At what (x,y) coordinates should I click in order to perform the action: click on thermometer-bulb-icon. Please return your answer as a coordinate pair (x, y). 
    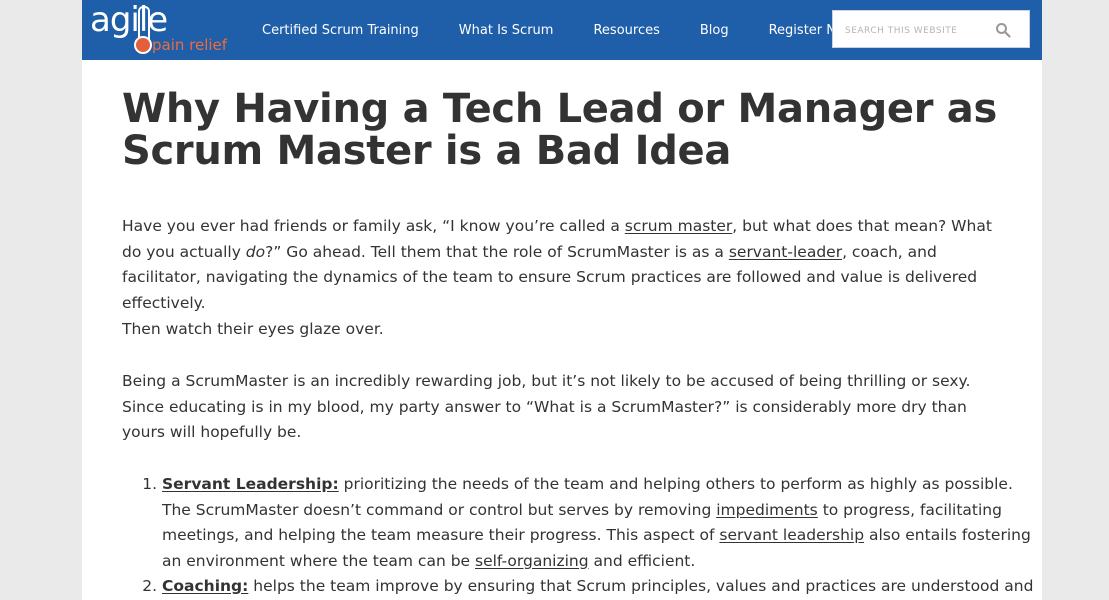
    Looking at the image, I should click on (143, 45).